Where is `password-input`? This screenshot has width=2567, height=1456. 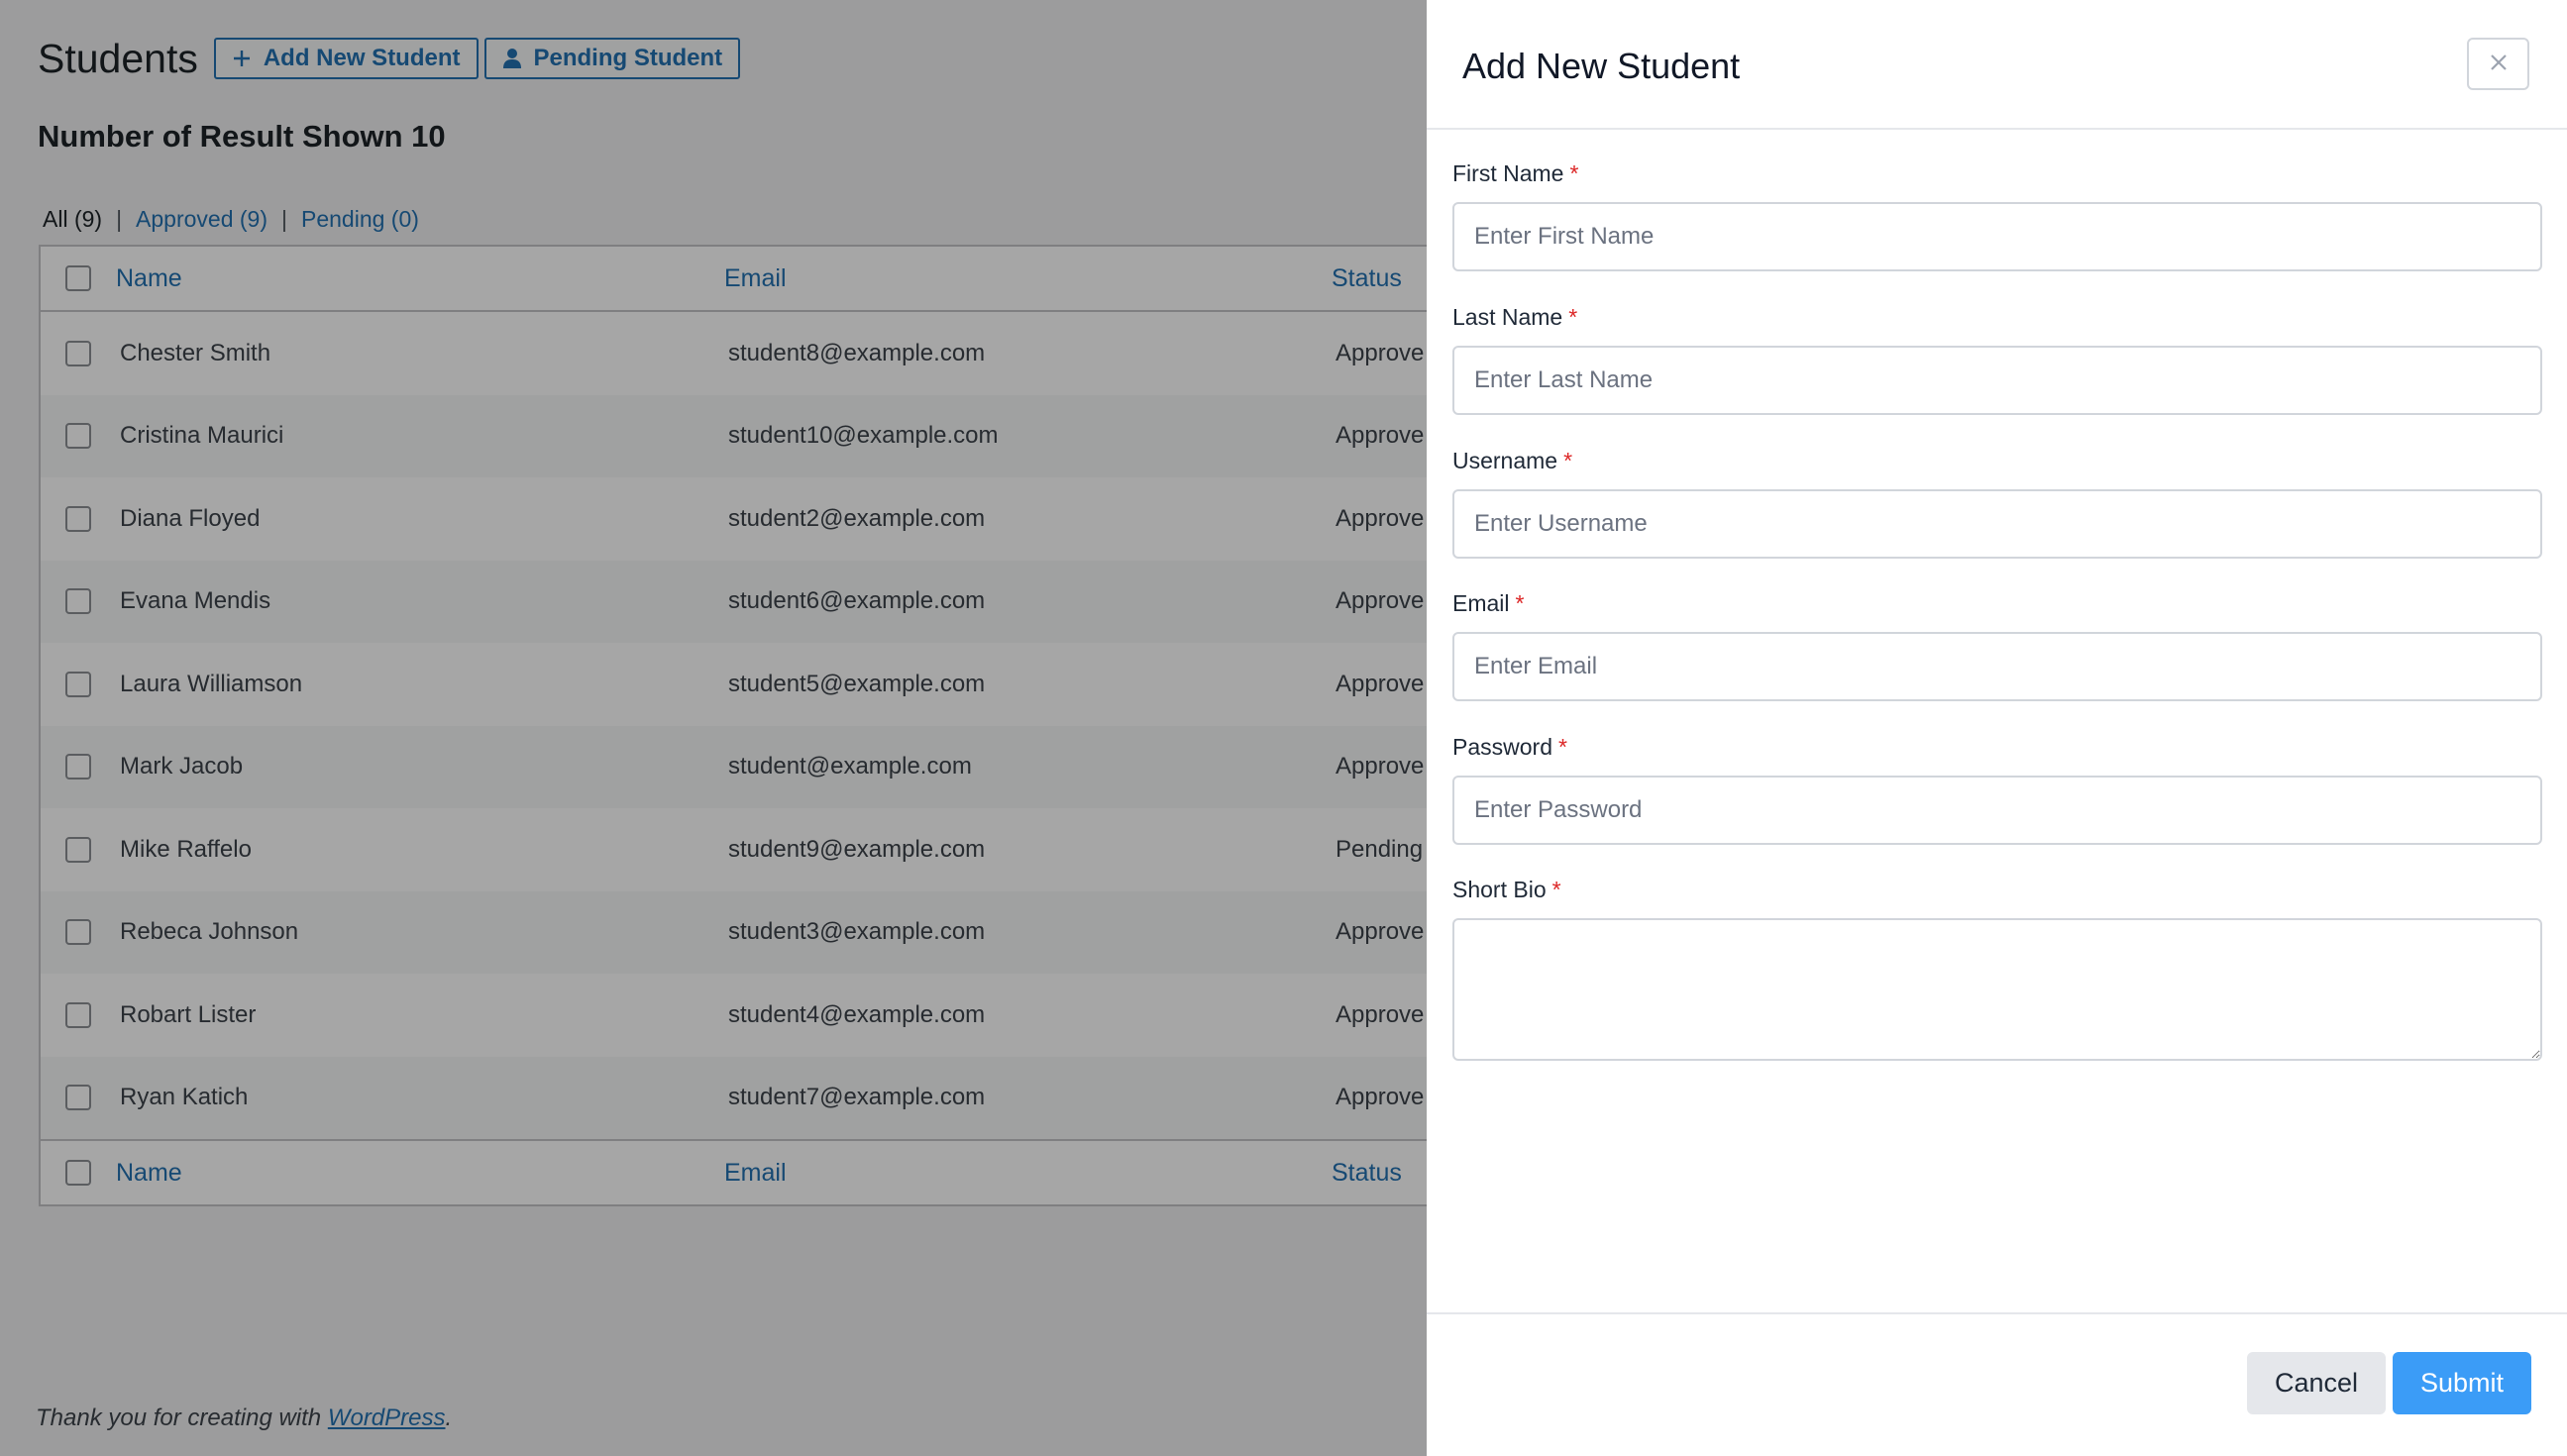 password-input is located at coordinates (1997, 810).